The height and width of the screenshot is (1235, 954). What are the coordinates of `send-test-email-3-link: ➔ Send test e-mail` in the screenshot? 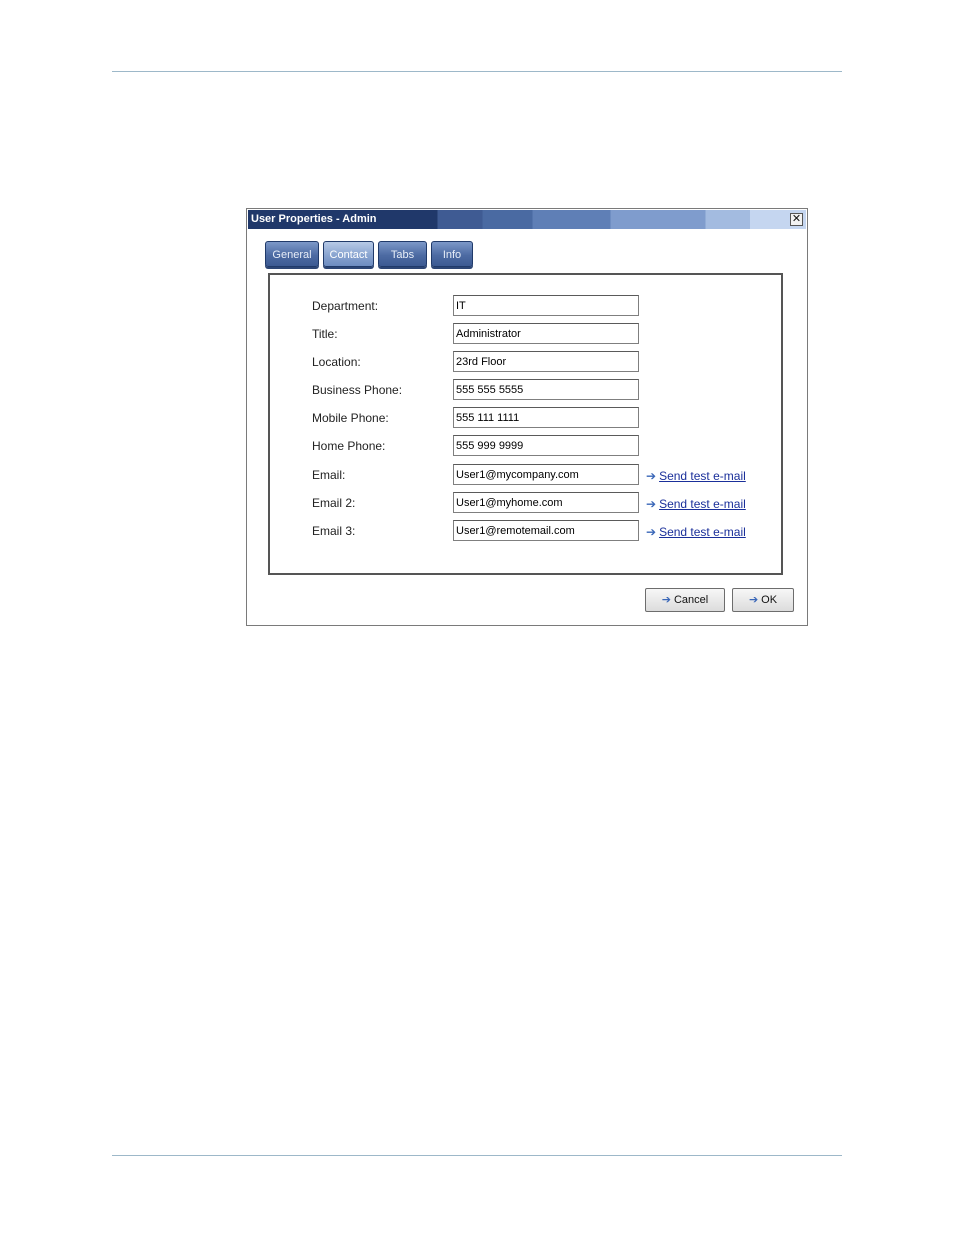 It's located at (696, 532).